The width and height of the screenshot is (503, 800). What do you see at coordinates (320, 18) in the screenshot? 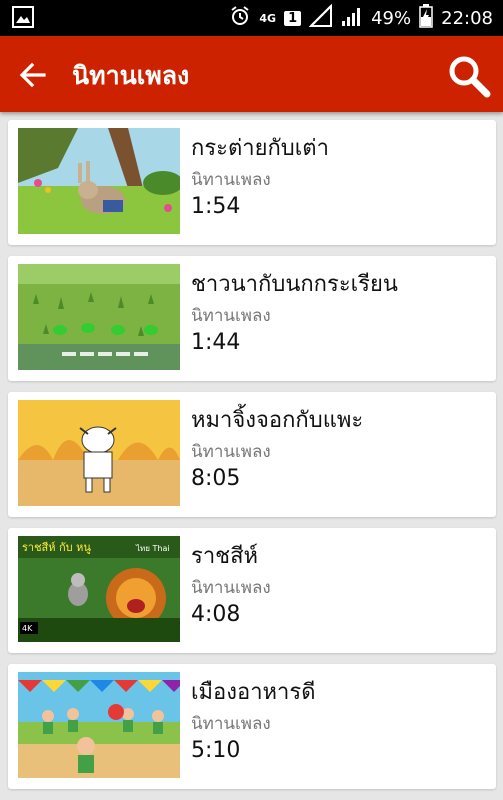
I see `no-signal-icon` at bounding box center [320, 18].